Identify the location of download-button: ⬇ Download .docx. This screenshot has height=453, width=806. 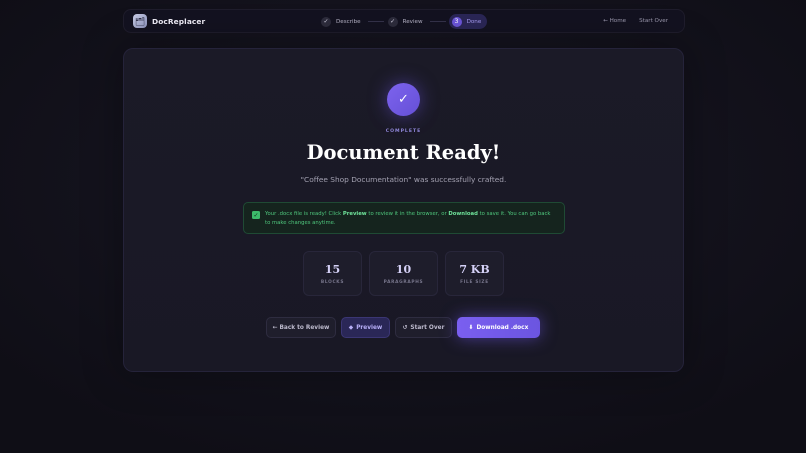
(498, 327).